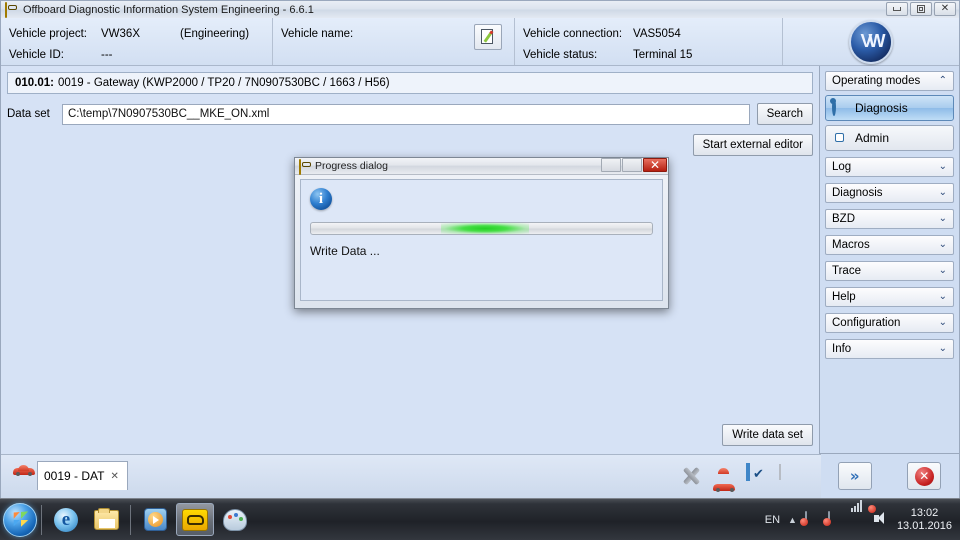 This screenshot has width=960, height=540. I want to click on progress-bar, so click(481, 228).